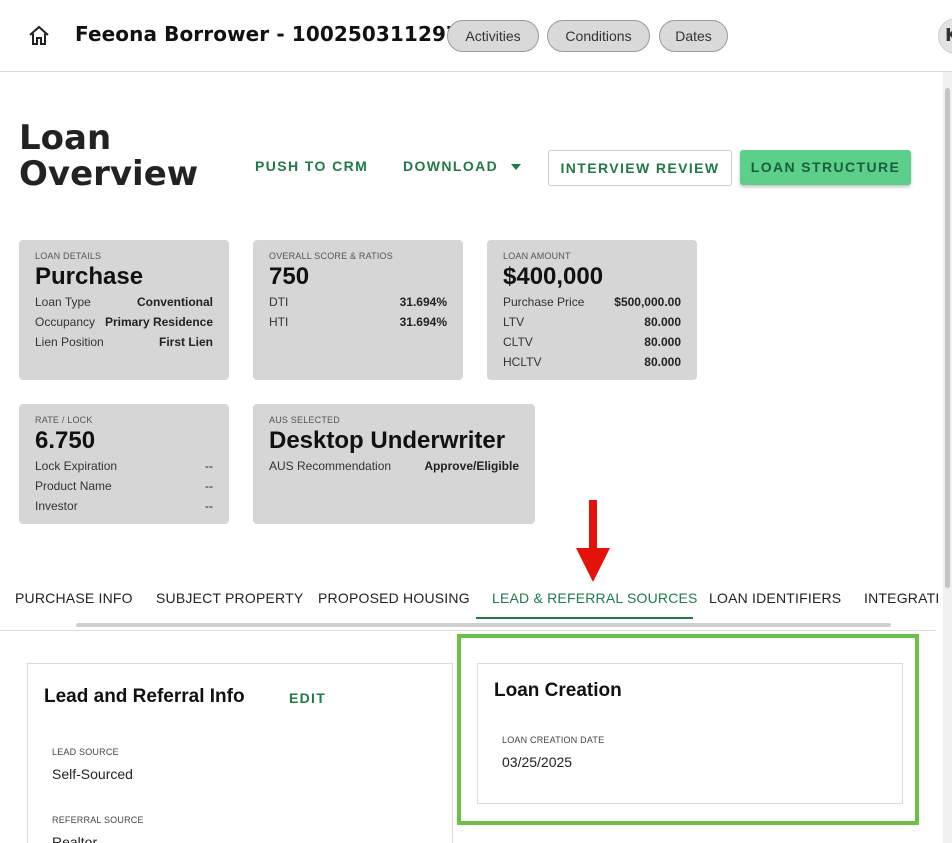 The width and height of the screenshot is (952, 843). I want to click on page-title-line-1: Loan, so click(65, 138).